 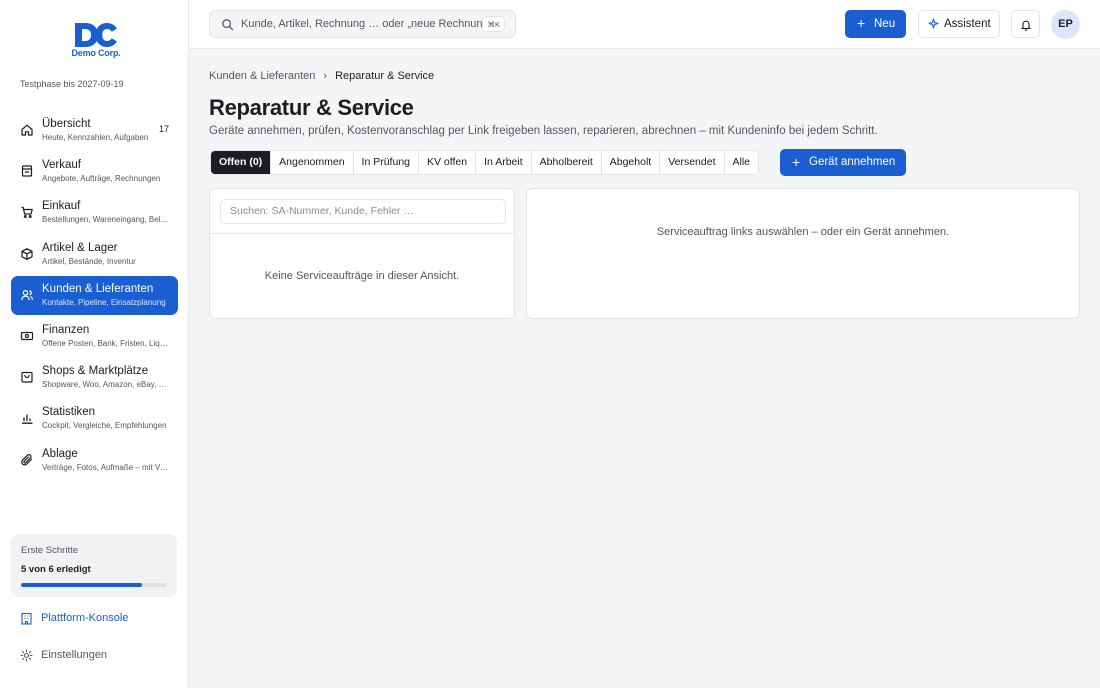 What do you see at coordinates (94, 130) in the screenshot?
I see `sidebar-item-uebersicht: Übersicht Heute, Kennzahlen, Aufgaben 17` at bounding box center [94, 130].